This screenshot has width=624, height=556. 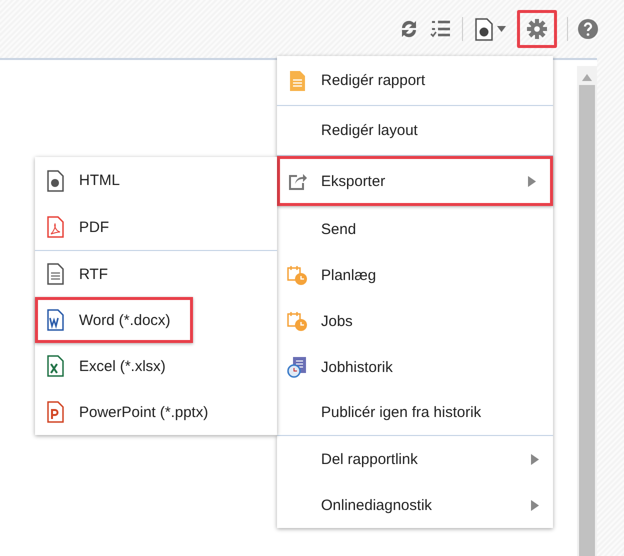 What do you see at coordinates (55, 320) in the screenshot?
I see `word-document-icon` at bounding box center [55, 320].